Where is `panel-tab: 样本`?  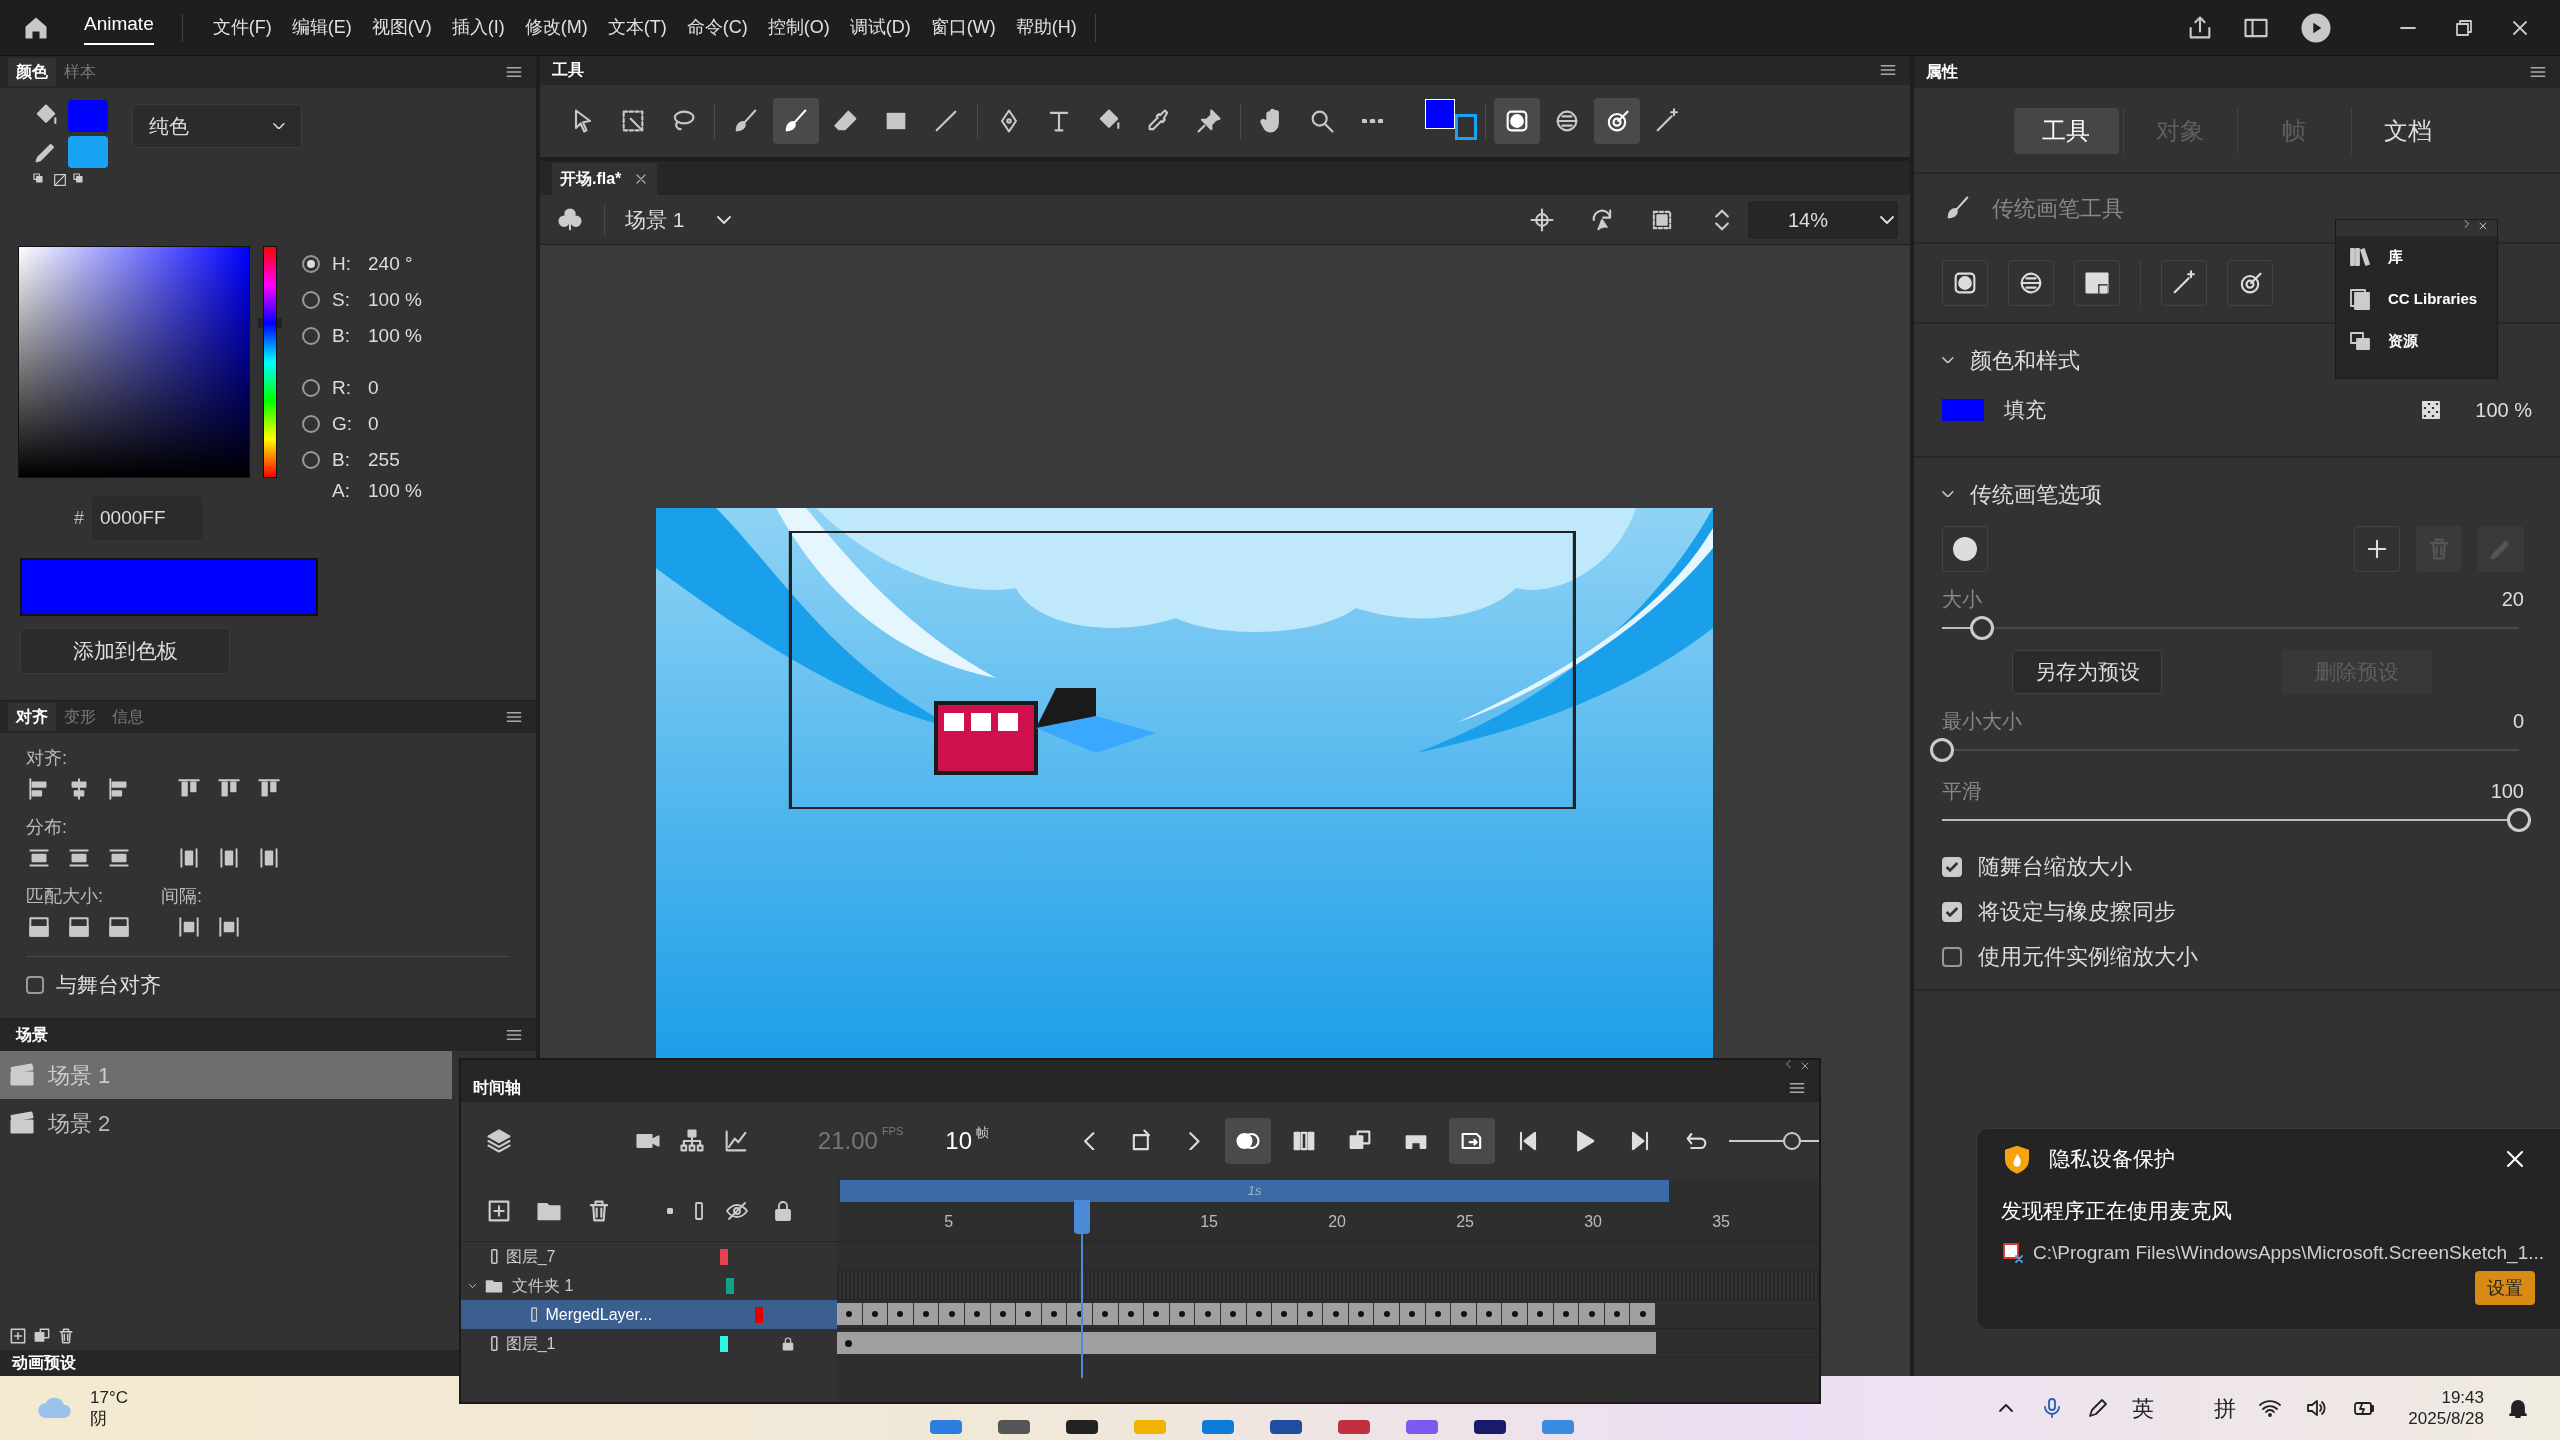 panel-tab: 样本 is located at coordinates (80, 72).